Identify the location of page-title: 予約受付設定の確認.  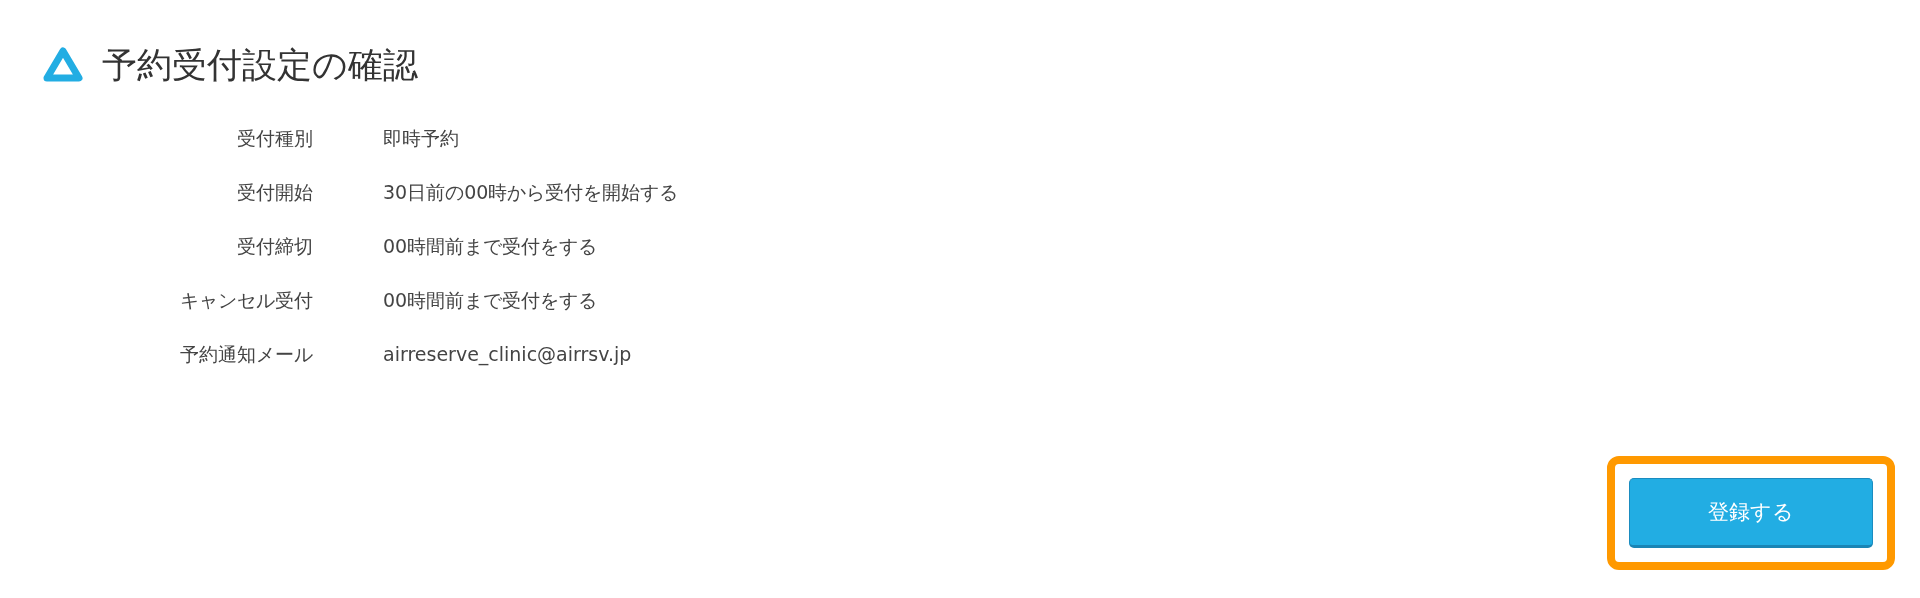
(260, 65).